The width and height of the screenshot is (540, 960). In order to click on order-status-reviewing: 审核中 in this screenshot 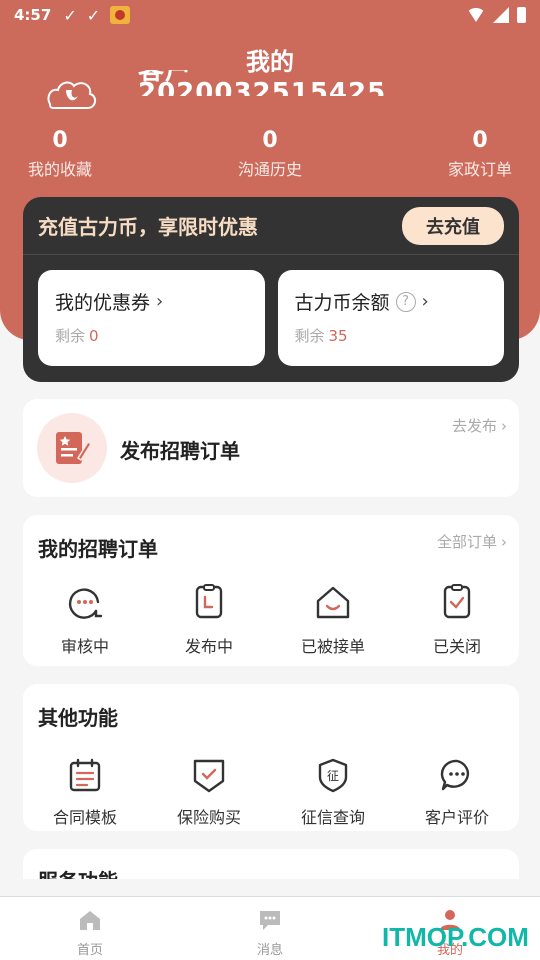, I will do `click(85, 620)`.